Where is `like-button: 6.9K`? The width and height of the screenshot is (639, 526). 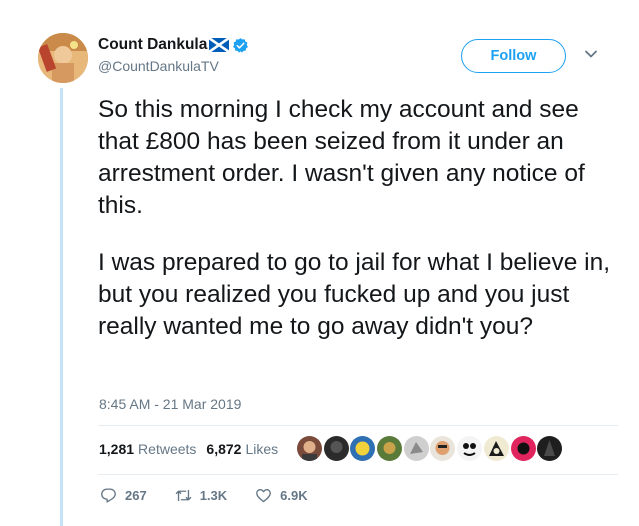
like-button: 6.9K is located at coordinates (281, 495).